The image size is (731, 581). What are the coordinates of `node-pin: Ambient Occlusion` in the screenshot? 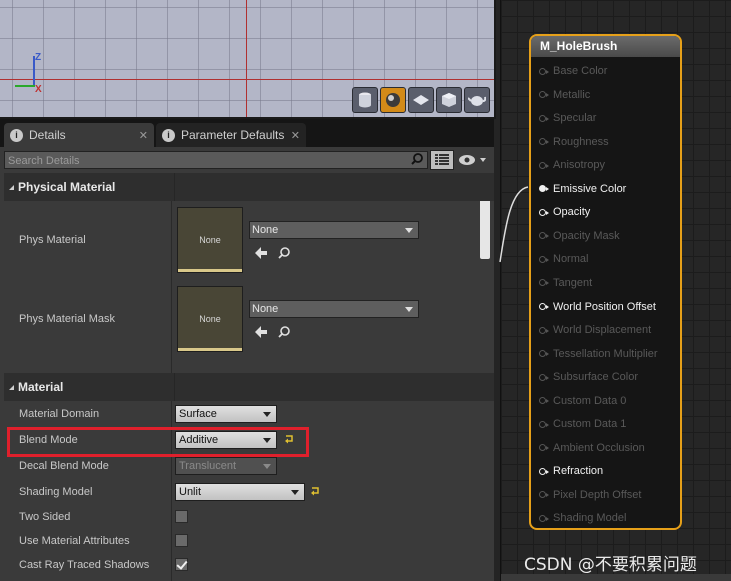 It's located at (592, 448).